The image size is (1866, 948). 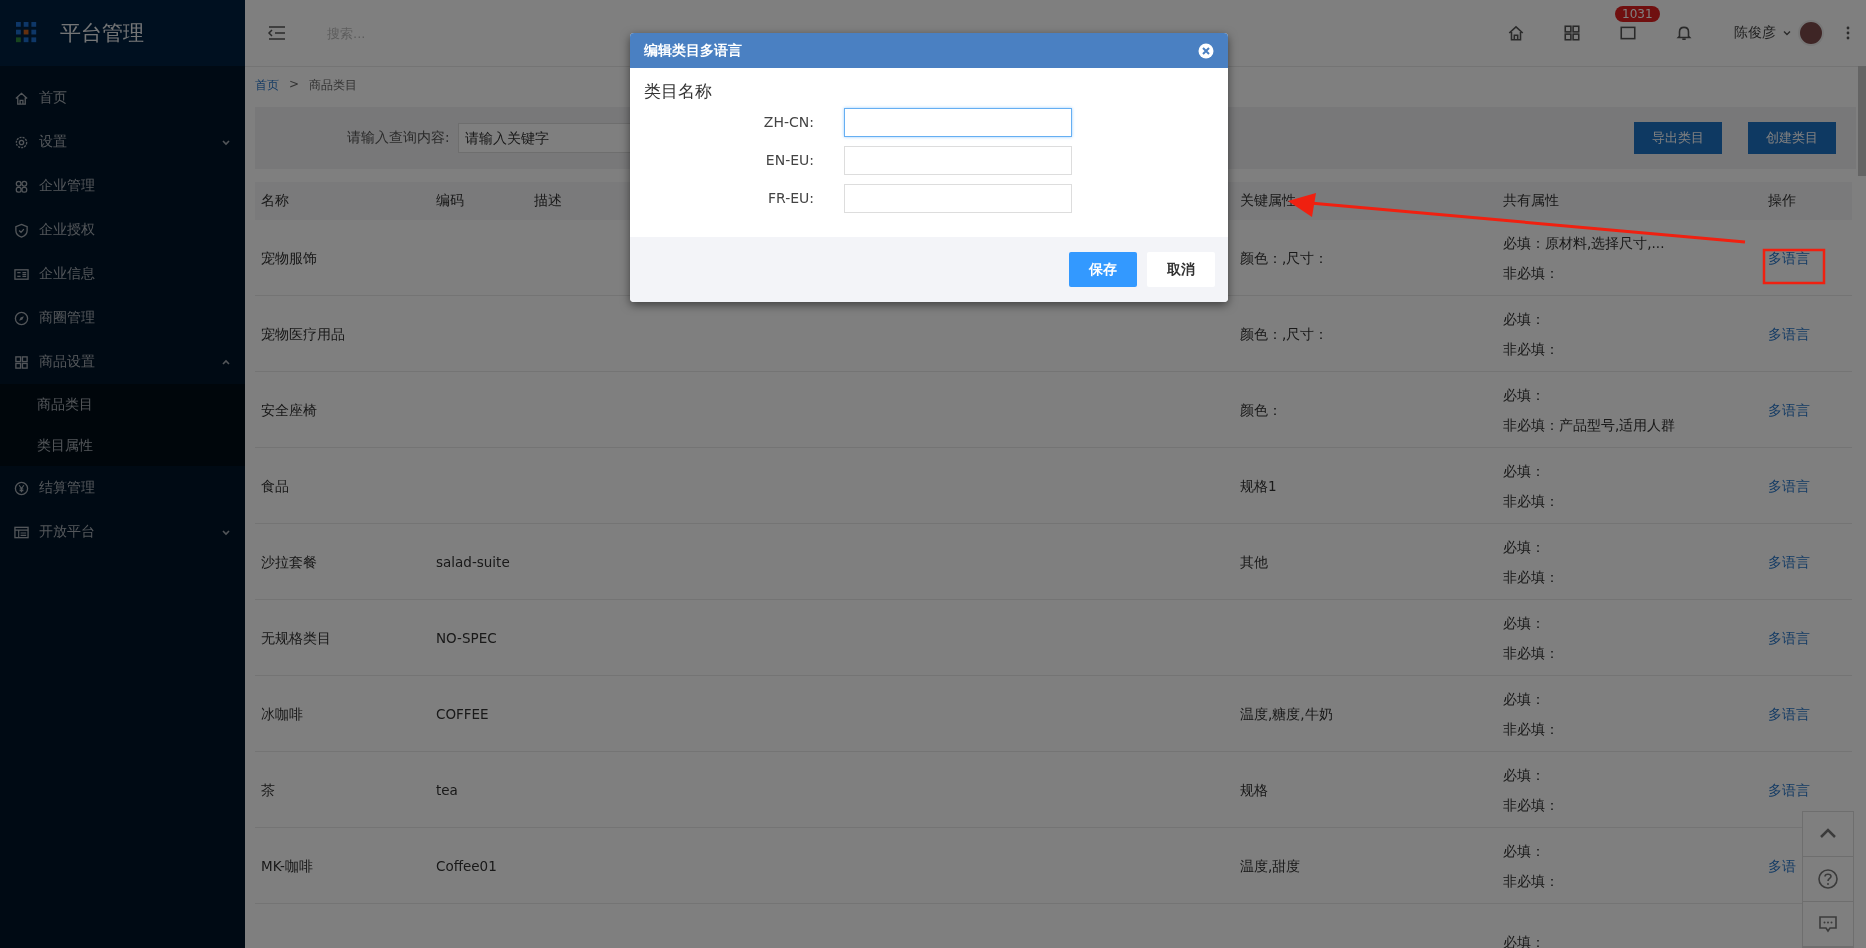 What do you see at coordinates (1628, 33) in the screenshot?
I see `box-icon` at bounding box center [1628, 33].